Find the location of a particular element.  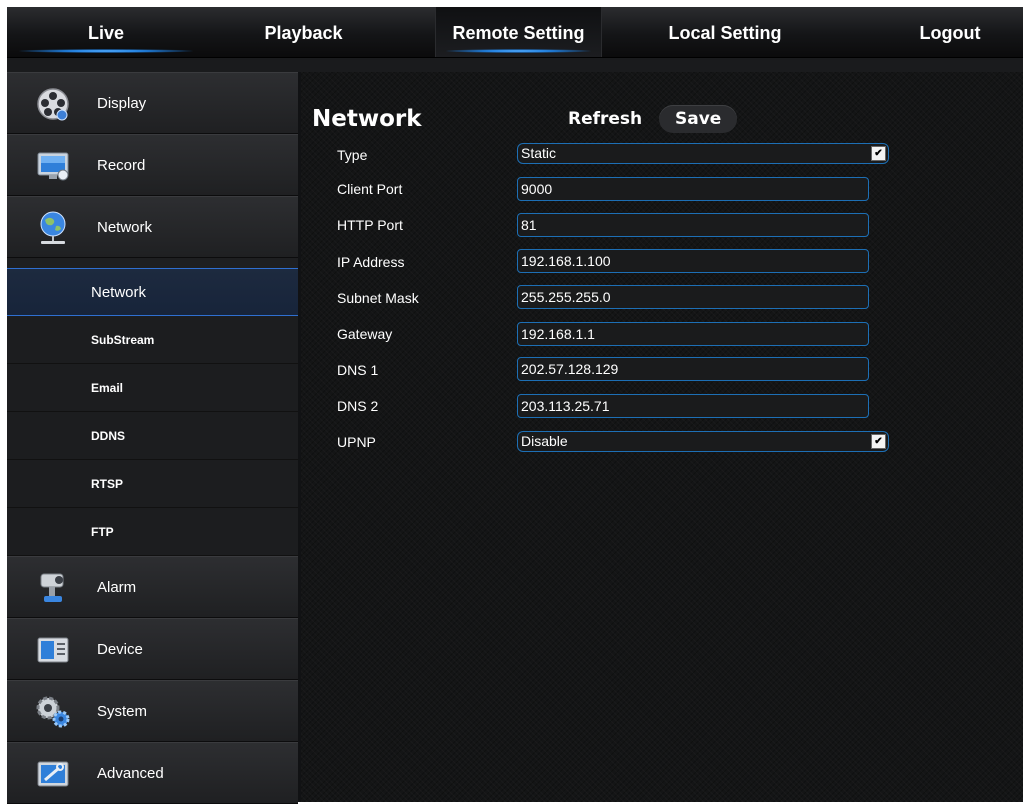

sidebar-subitem-substream: SubStream is located at coordinates (152, 340).